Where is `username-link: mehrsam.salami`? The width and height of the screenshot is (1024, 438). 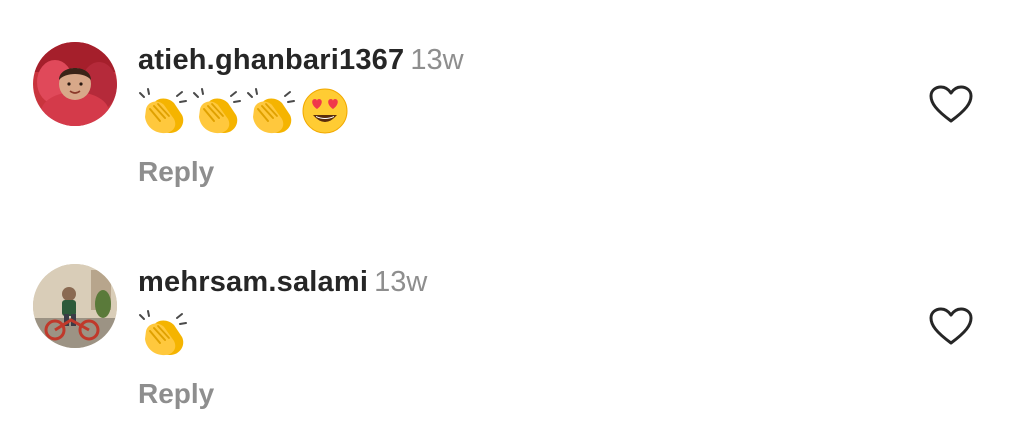 username-link: mehrsam.salami is located at coordinates (253, 282).